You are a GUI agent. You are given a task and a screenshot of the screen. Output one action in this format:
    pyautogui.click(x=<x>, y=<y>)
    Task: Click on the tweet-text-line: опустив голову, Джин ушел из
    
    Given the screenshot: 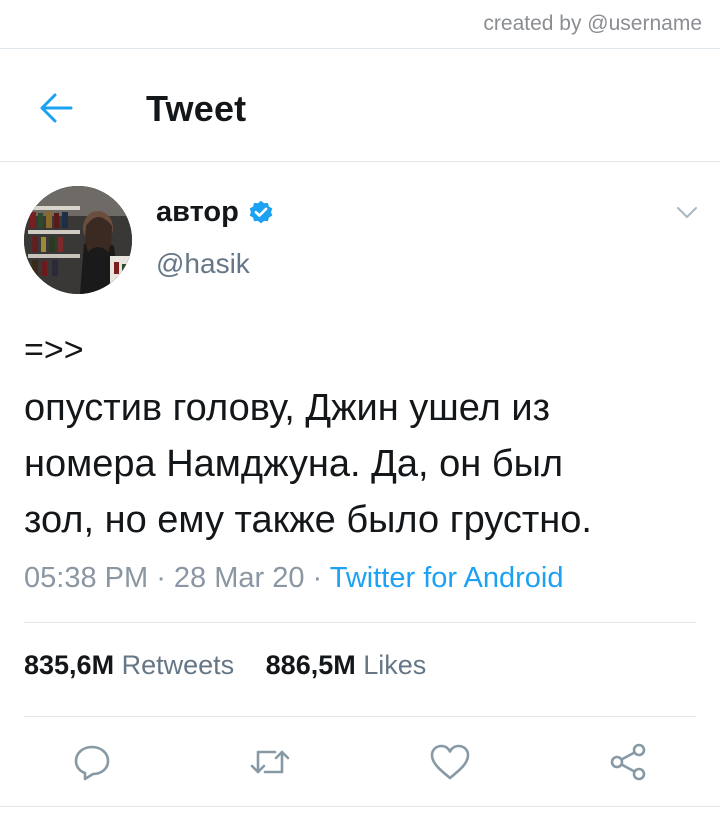 What is the action you would take?
    pyautogui.click(x=287, y=408)
    